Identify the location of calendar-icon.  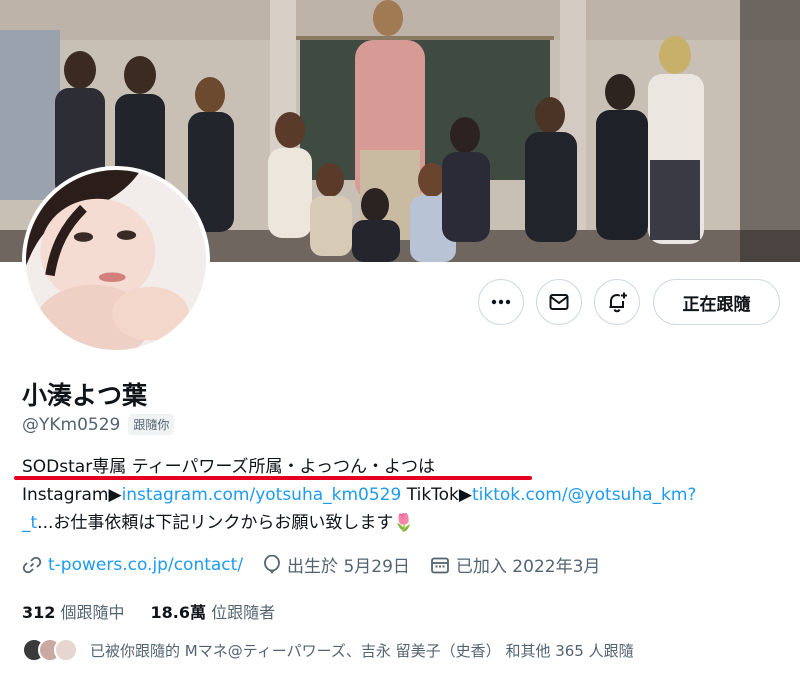
(440, 565).